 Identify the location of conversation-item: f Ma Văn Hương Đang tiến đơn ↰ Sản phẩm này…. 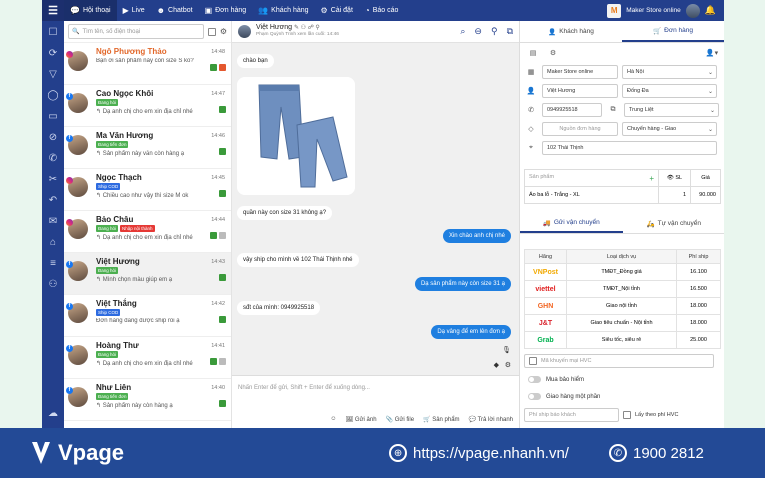
(147, 148).